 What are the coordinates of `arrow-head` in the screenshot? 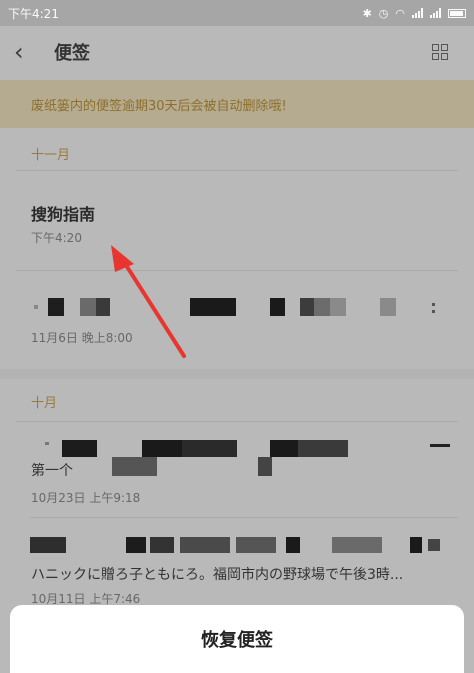 It's located at (122, 258).